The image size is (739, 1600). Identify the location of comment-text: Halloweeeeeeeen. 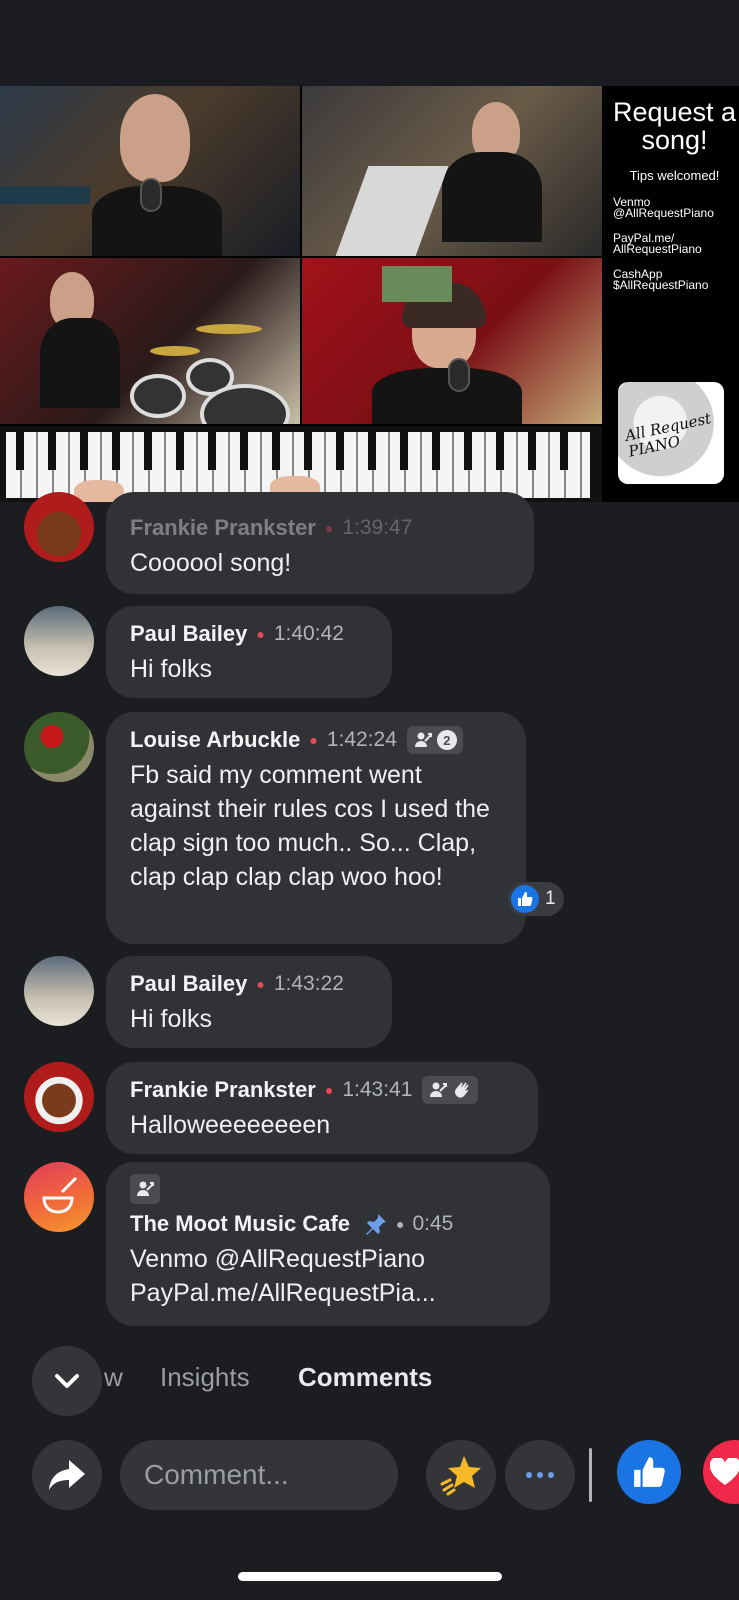
(230, 1125).